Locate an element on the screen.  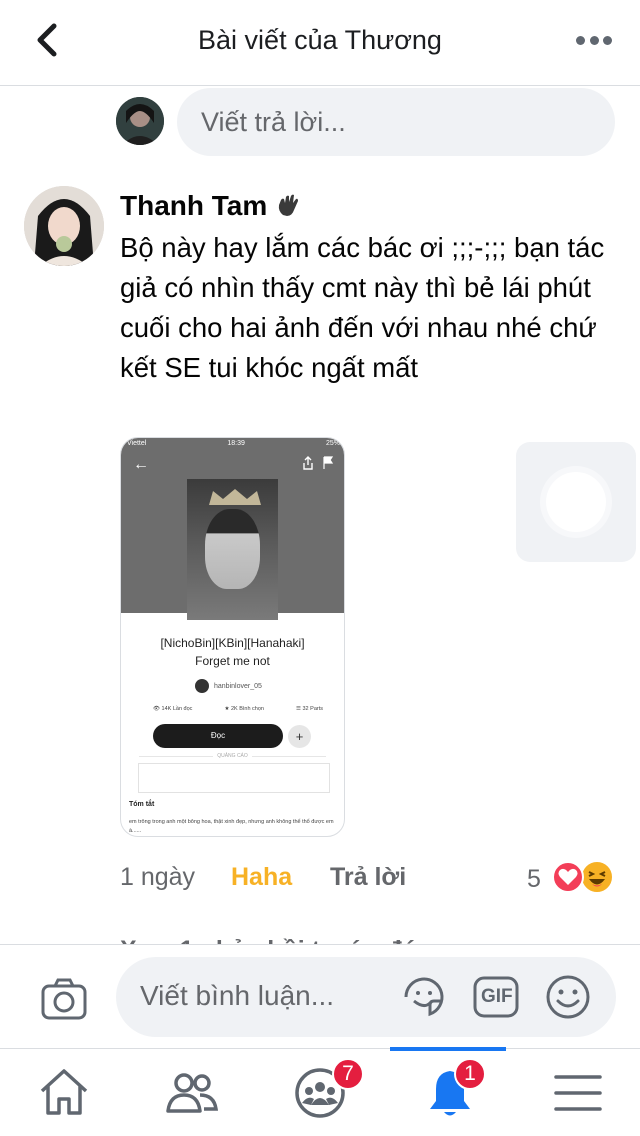
home-icon is located at coordinates (64, 1092).